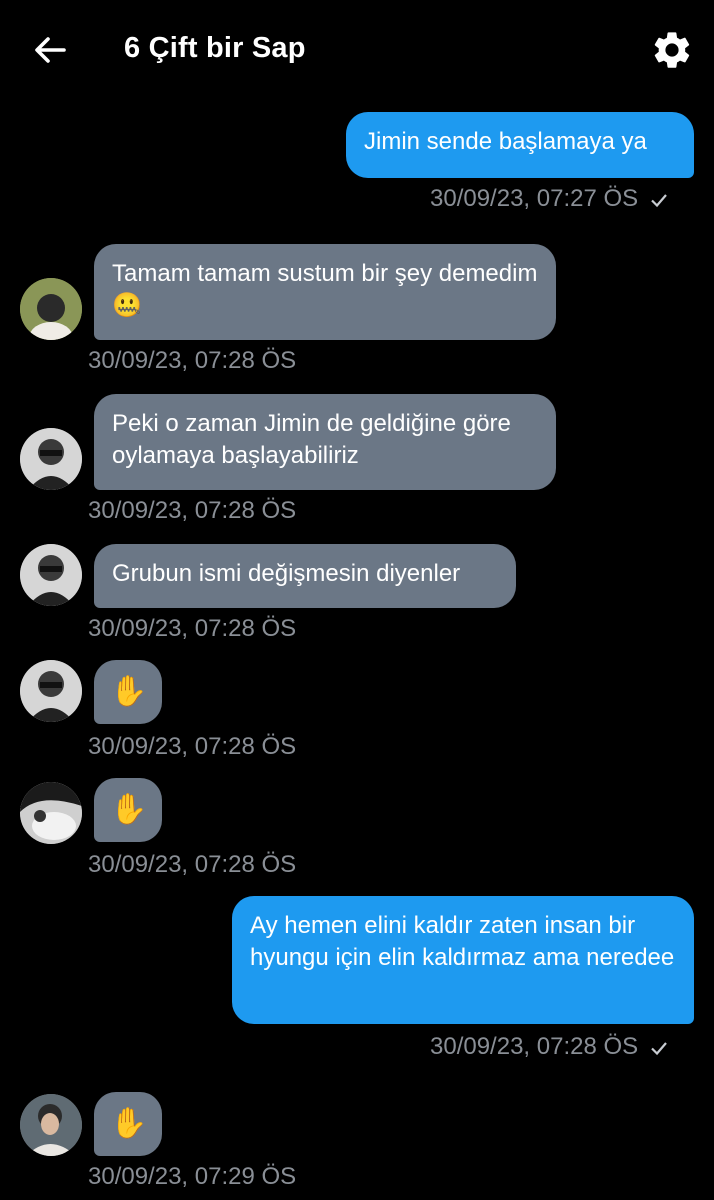 The height and width of the screenshot is (1200, 714). What do you see at coordinates (550, 199) in the screenshot?
I see `message-timestamp: 30/09/23, 07:27 ÖS` at bounding box center [550, 199].